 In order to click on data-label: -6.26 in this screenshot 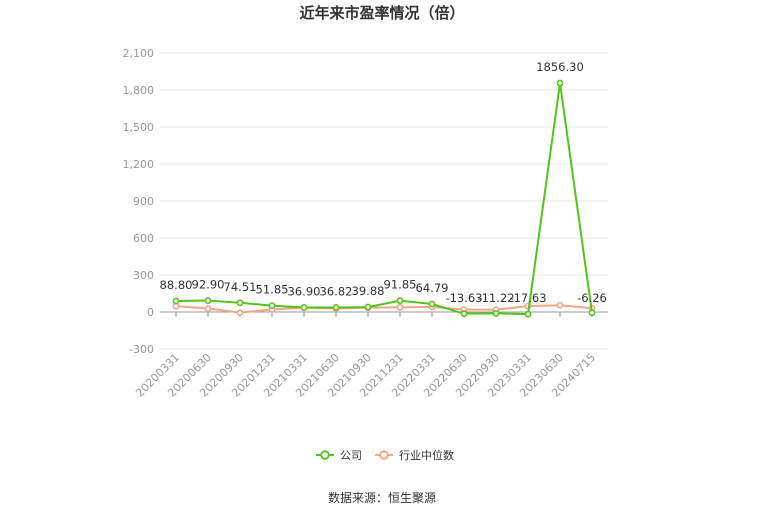, I will do `click(592, 298)`.